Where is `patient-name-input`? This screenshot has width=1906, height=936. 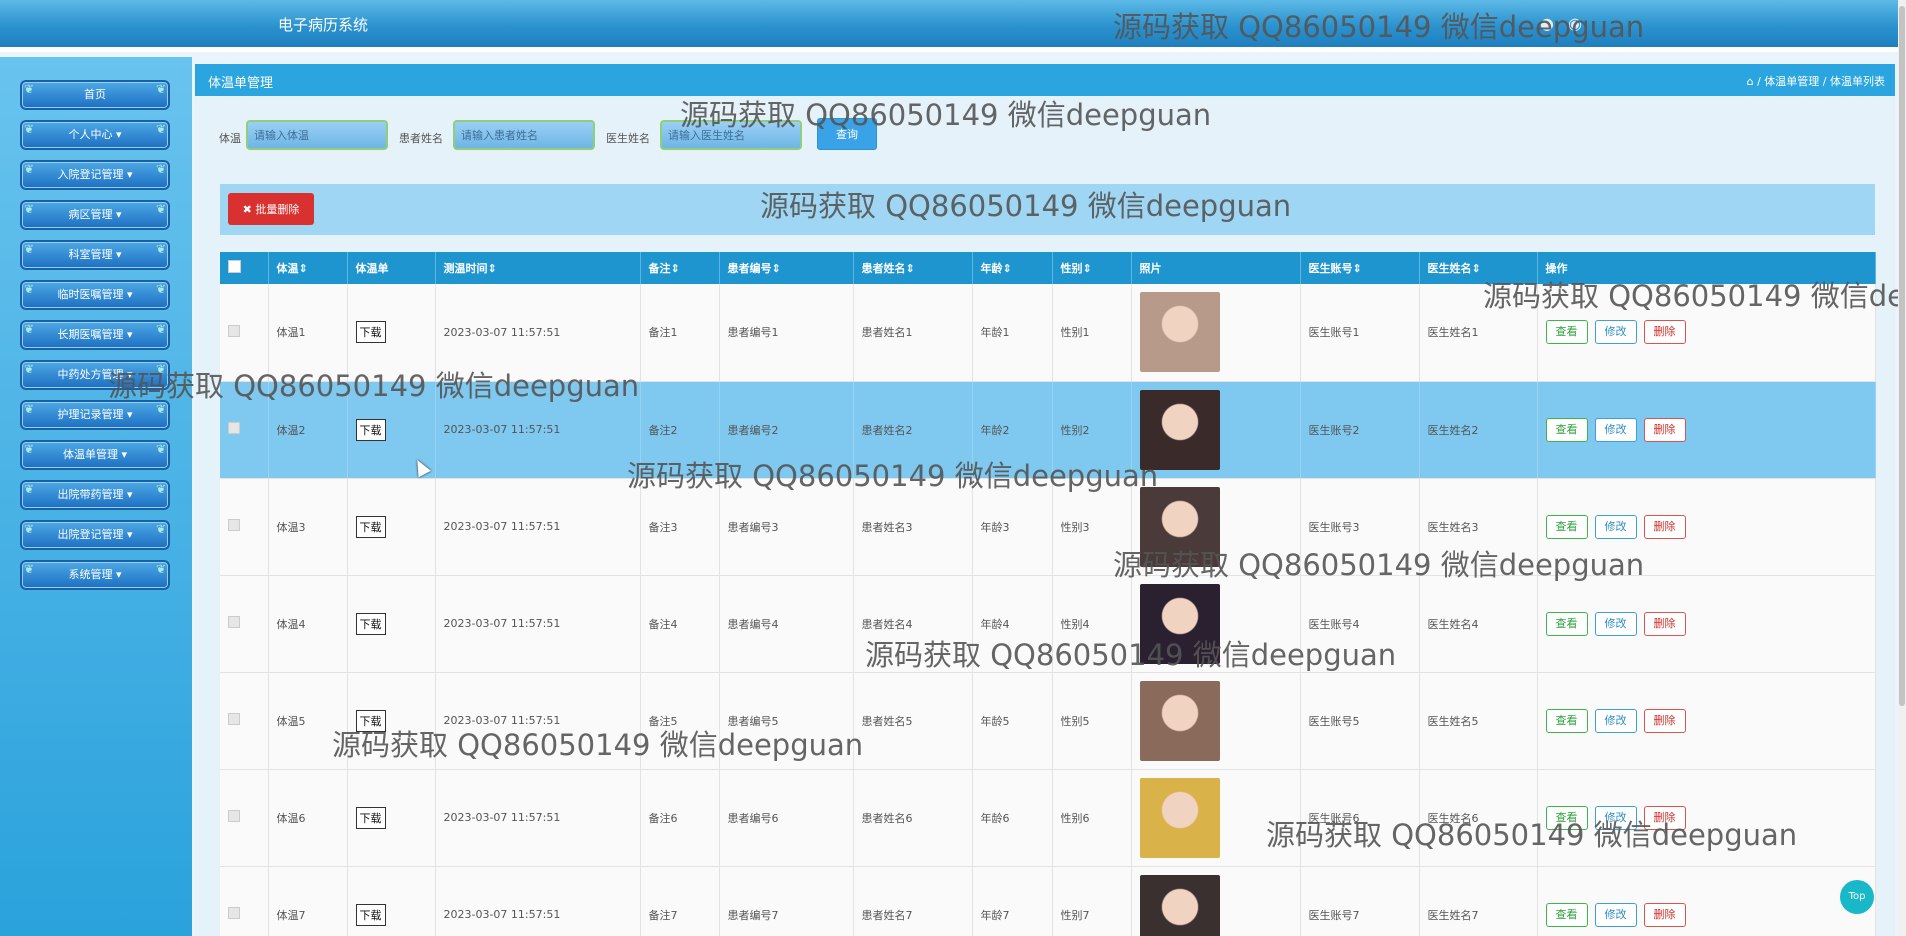 patient-name-input is located at coordinates (524, 135).